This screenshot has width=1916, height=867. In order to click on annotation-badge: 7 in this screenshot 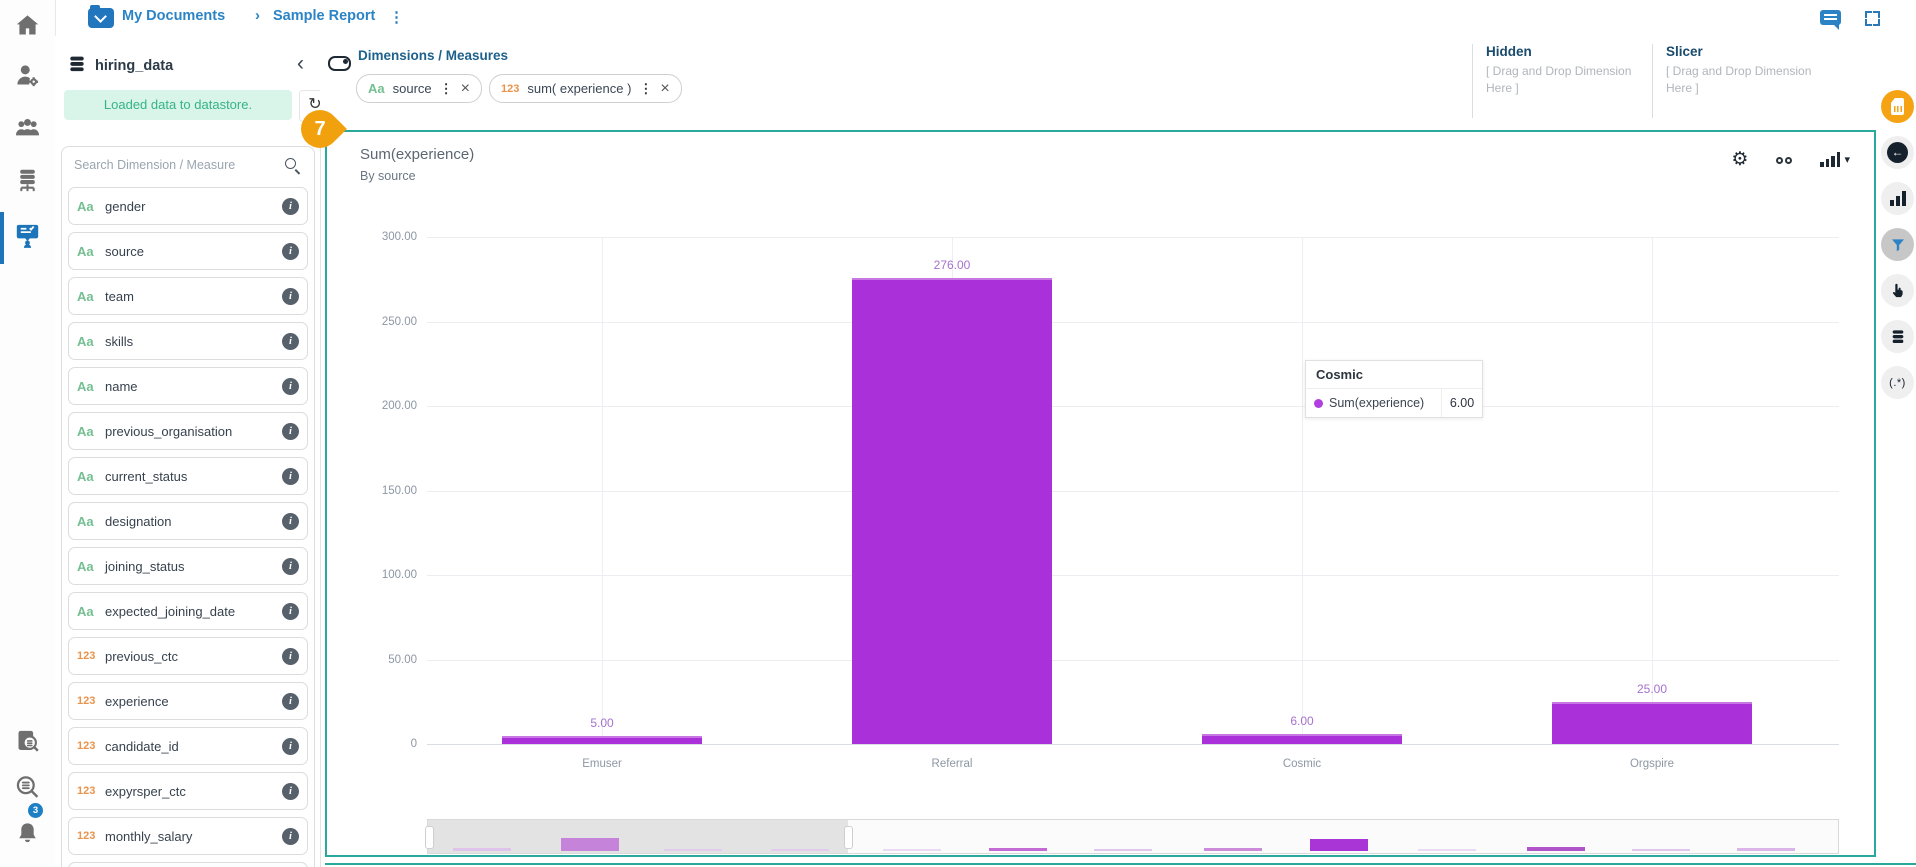, I will do `click(320, 129)`.